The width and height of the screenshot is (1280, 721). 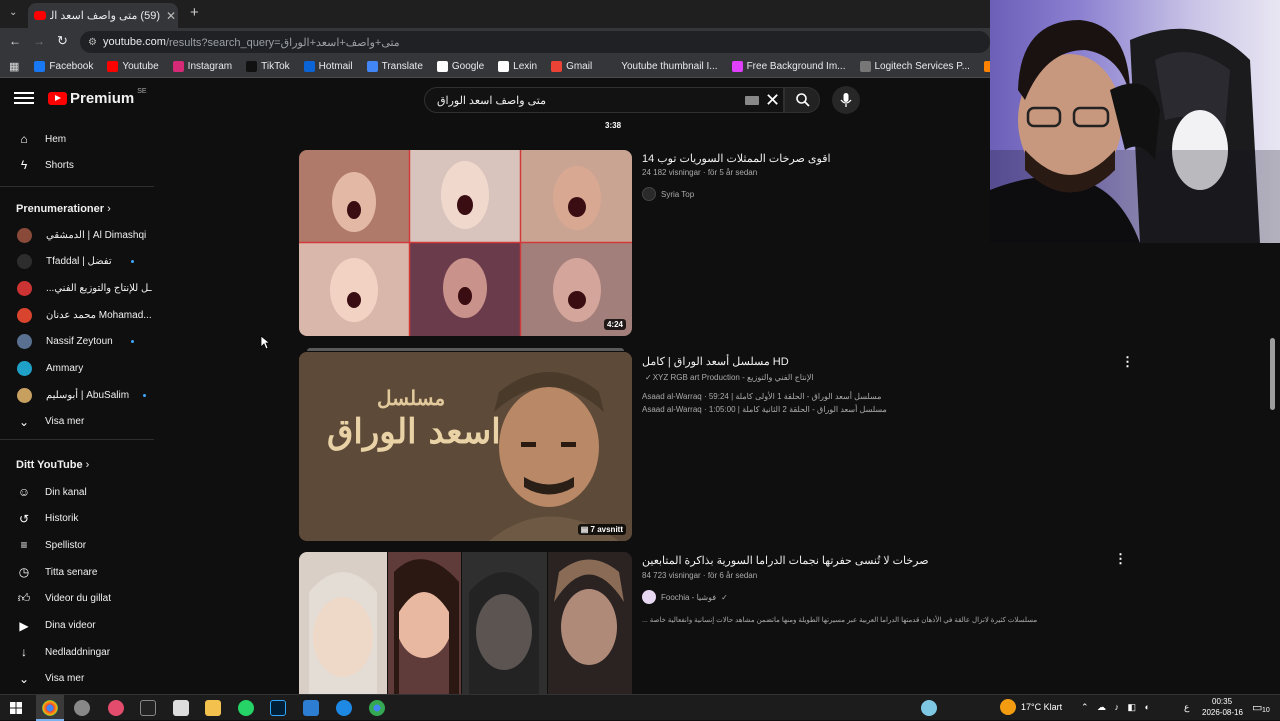 I want to click on bookmark-item: Youtube, so click(x=132, y=66).